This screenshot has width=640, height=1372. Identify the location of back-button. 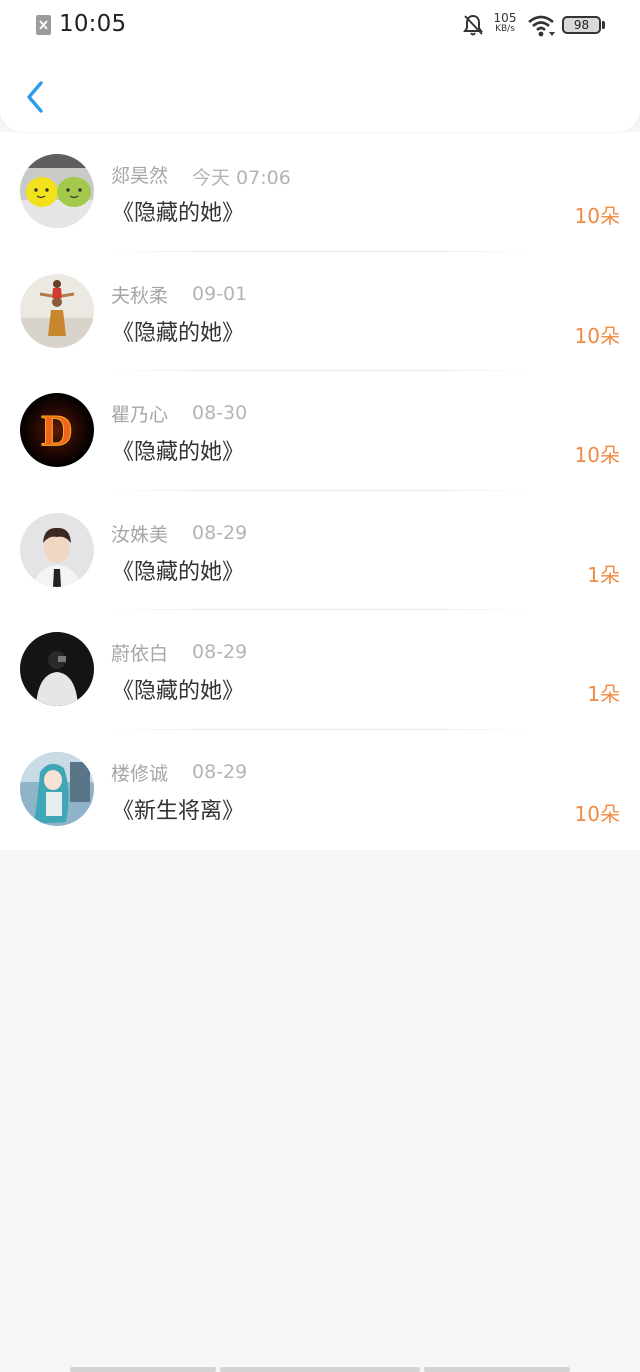
(36, 97).